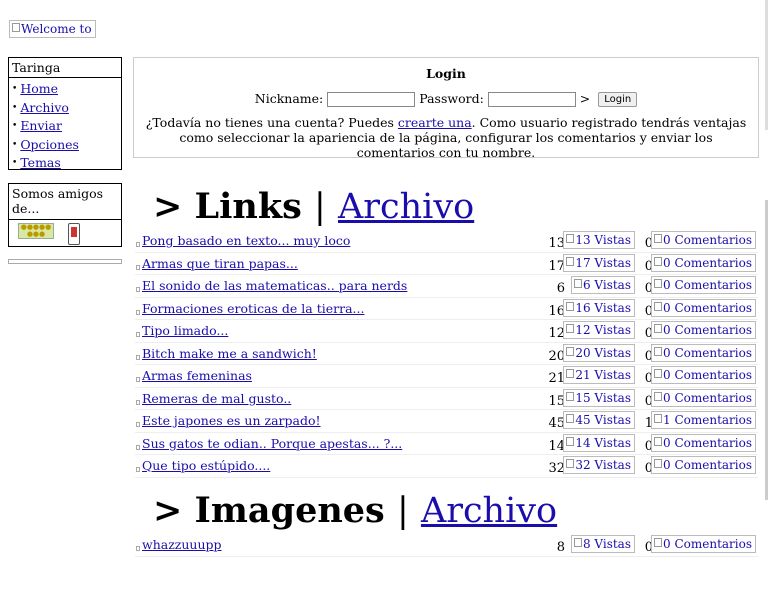 This screenshot has height=590, width=768. Describe the element at coordinates (560, 288) in the screenshot. I see `views-count: 6` at that location.